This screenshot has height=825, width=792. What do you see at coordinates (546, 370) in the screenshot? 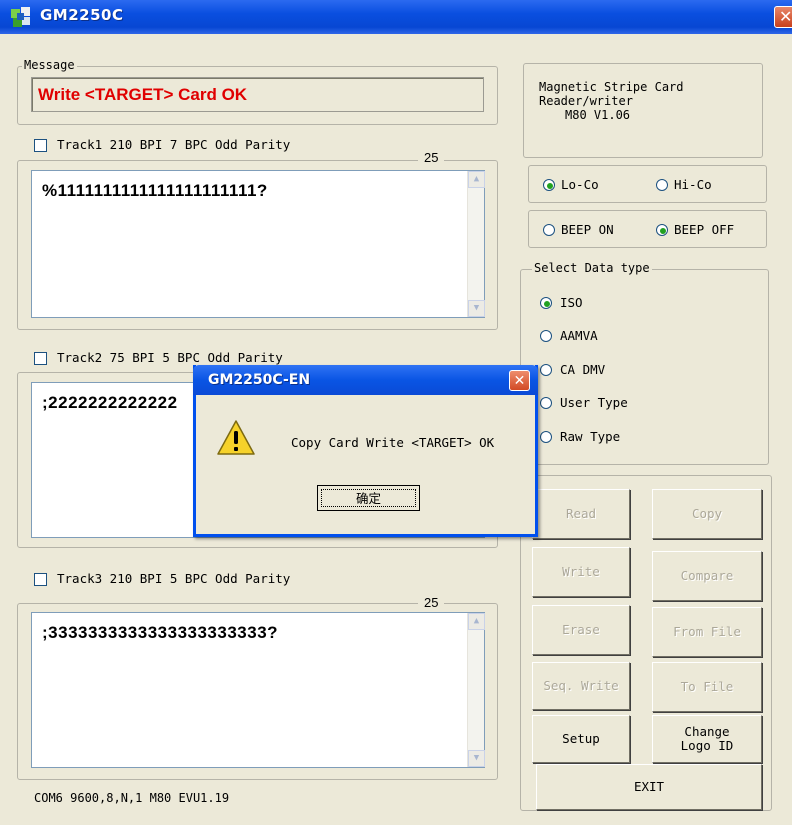
I see `ca-dmv-radio` at bounding box center [546, 370].